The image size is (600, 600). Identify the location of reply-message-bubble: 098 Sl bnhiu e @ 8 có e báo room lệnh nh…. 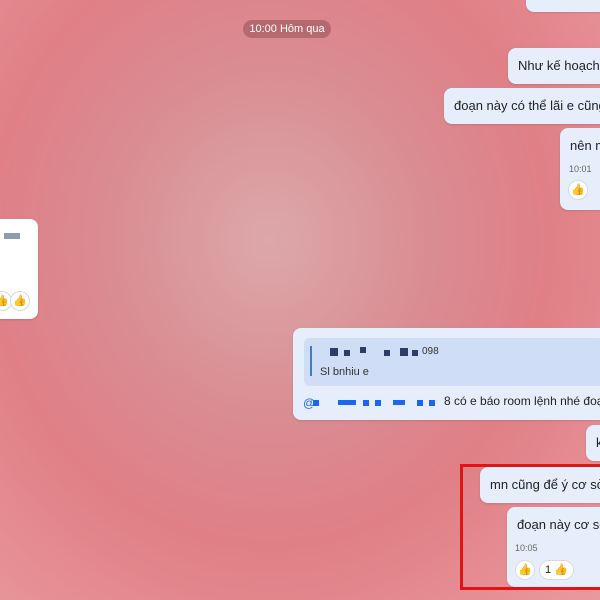
(446, 374).